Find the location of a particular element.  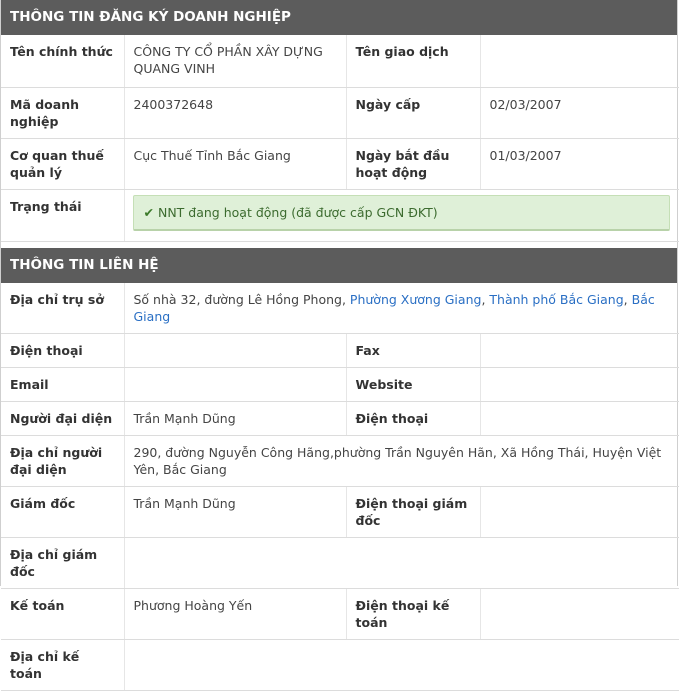

table-row: Người đại diện Trần Mạnh Dũng Điện thoại is located at coordinates (340, 418).